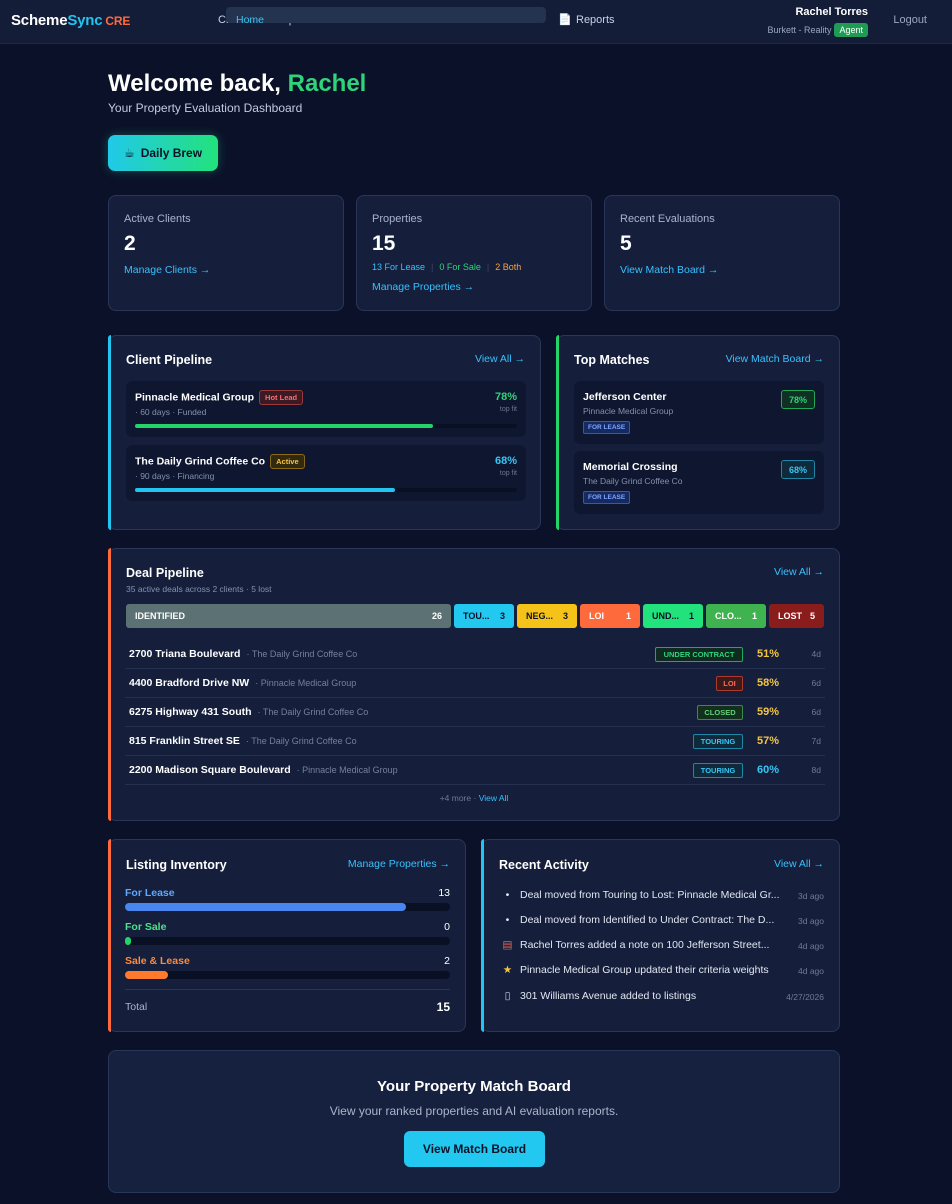 Image resolution: width=952 pixels, height=1204 pixels. I want to click on stage-touring: TOU... 3, so click(484, 616).